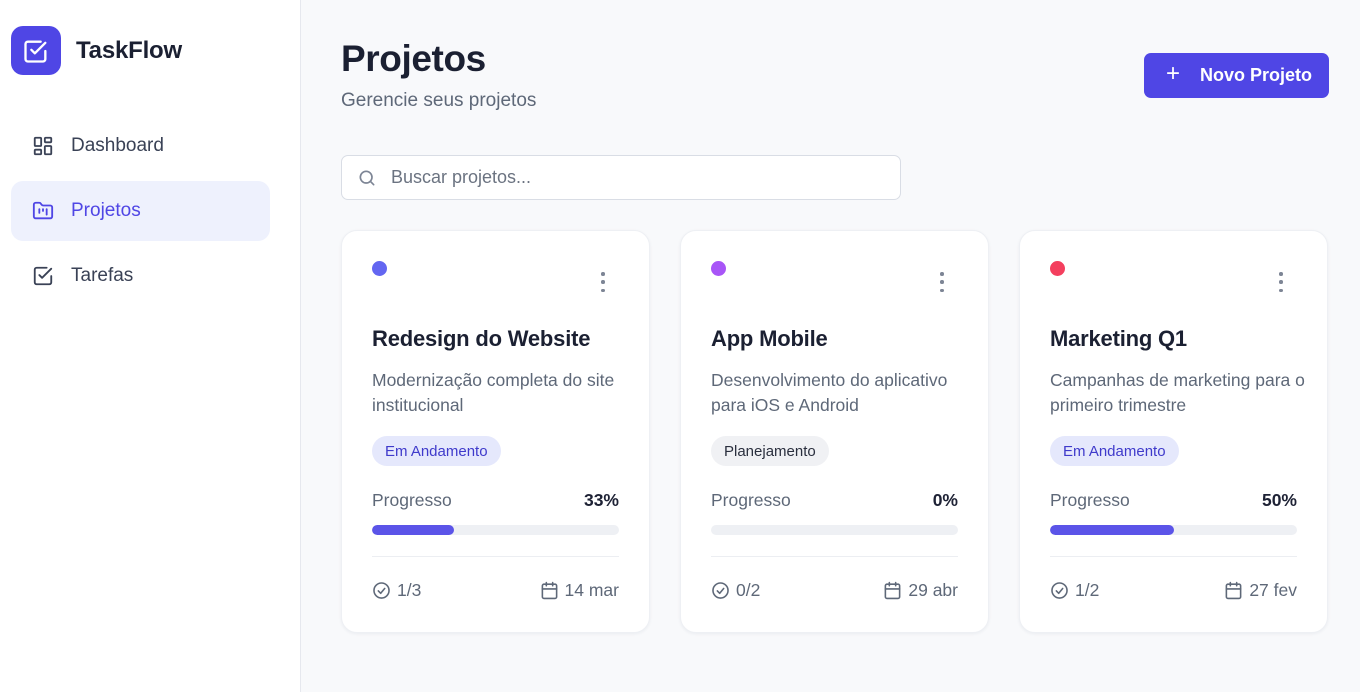 The height and width of the screenshot is (692, 1360). I want to click on sidebar-nav: Dashboard Projetos Tarefas, so click(140, 213).